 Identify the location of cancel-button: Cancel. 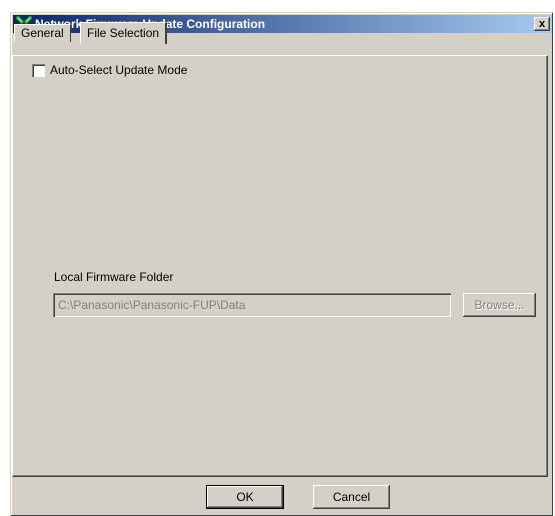
(351, 497).